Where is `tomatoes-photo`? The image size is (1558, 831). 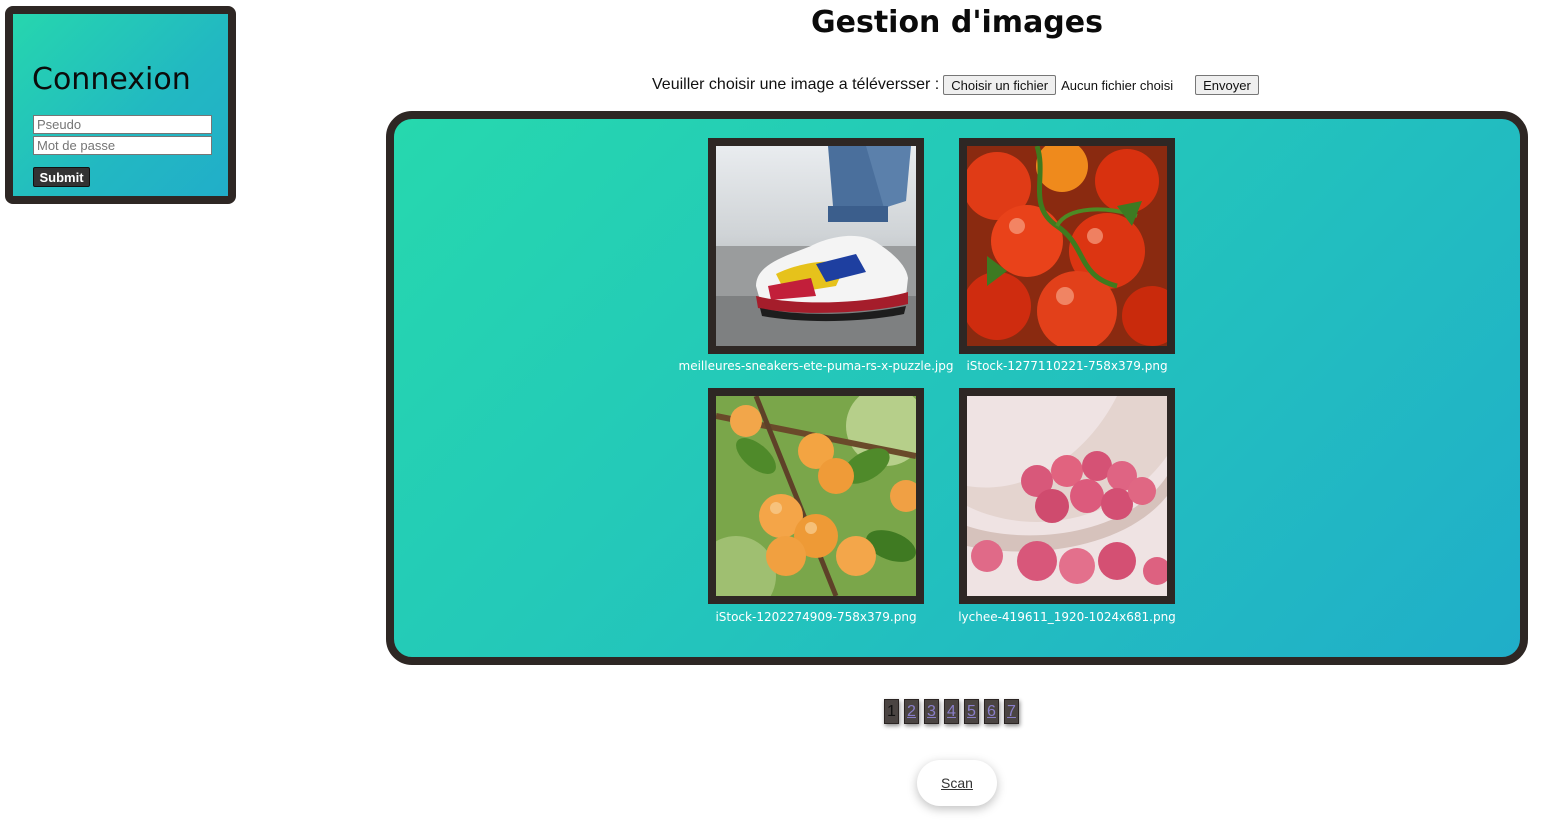 tomatoes-photo is located at coordinates (1067, 246).